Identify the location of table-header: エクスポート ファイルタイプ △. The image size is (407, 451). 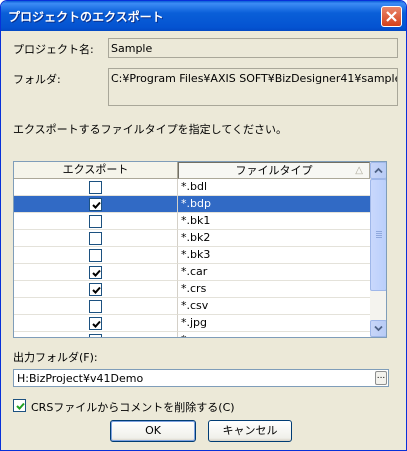
(192, 170).